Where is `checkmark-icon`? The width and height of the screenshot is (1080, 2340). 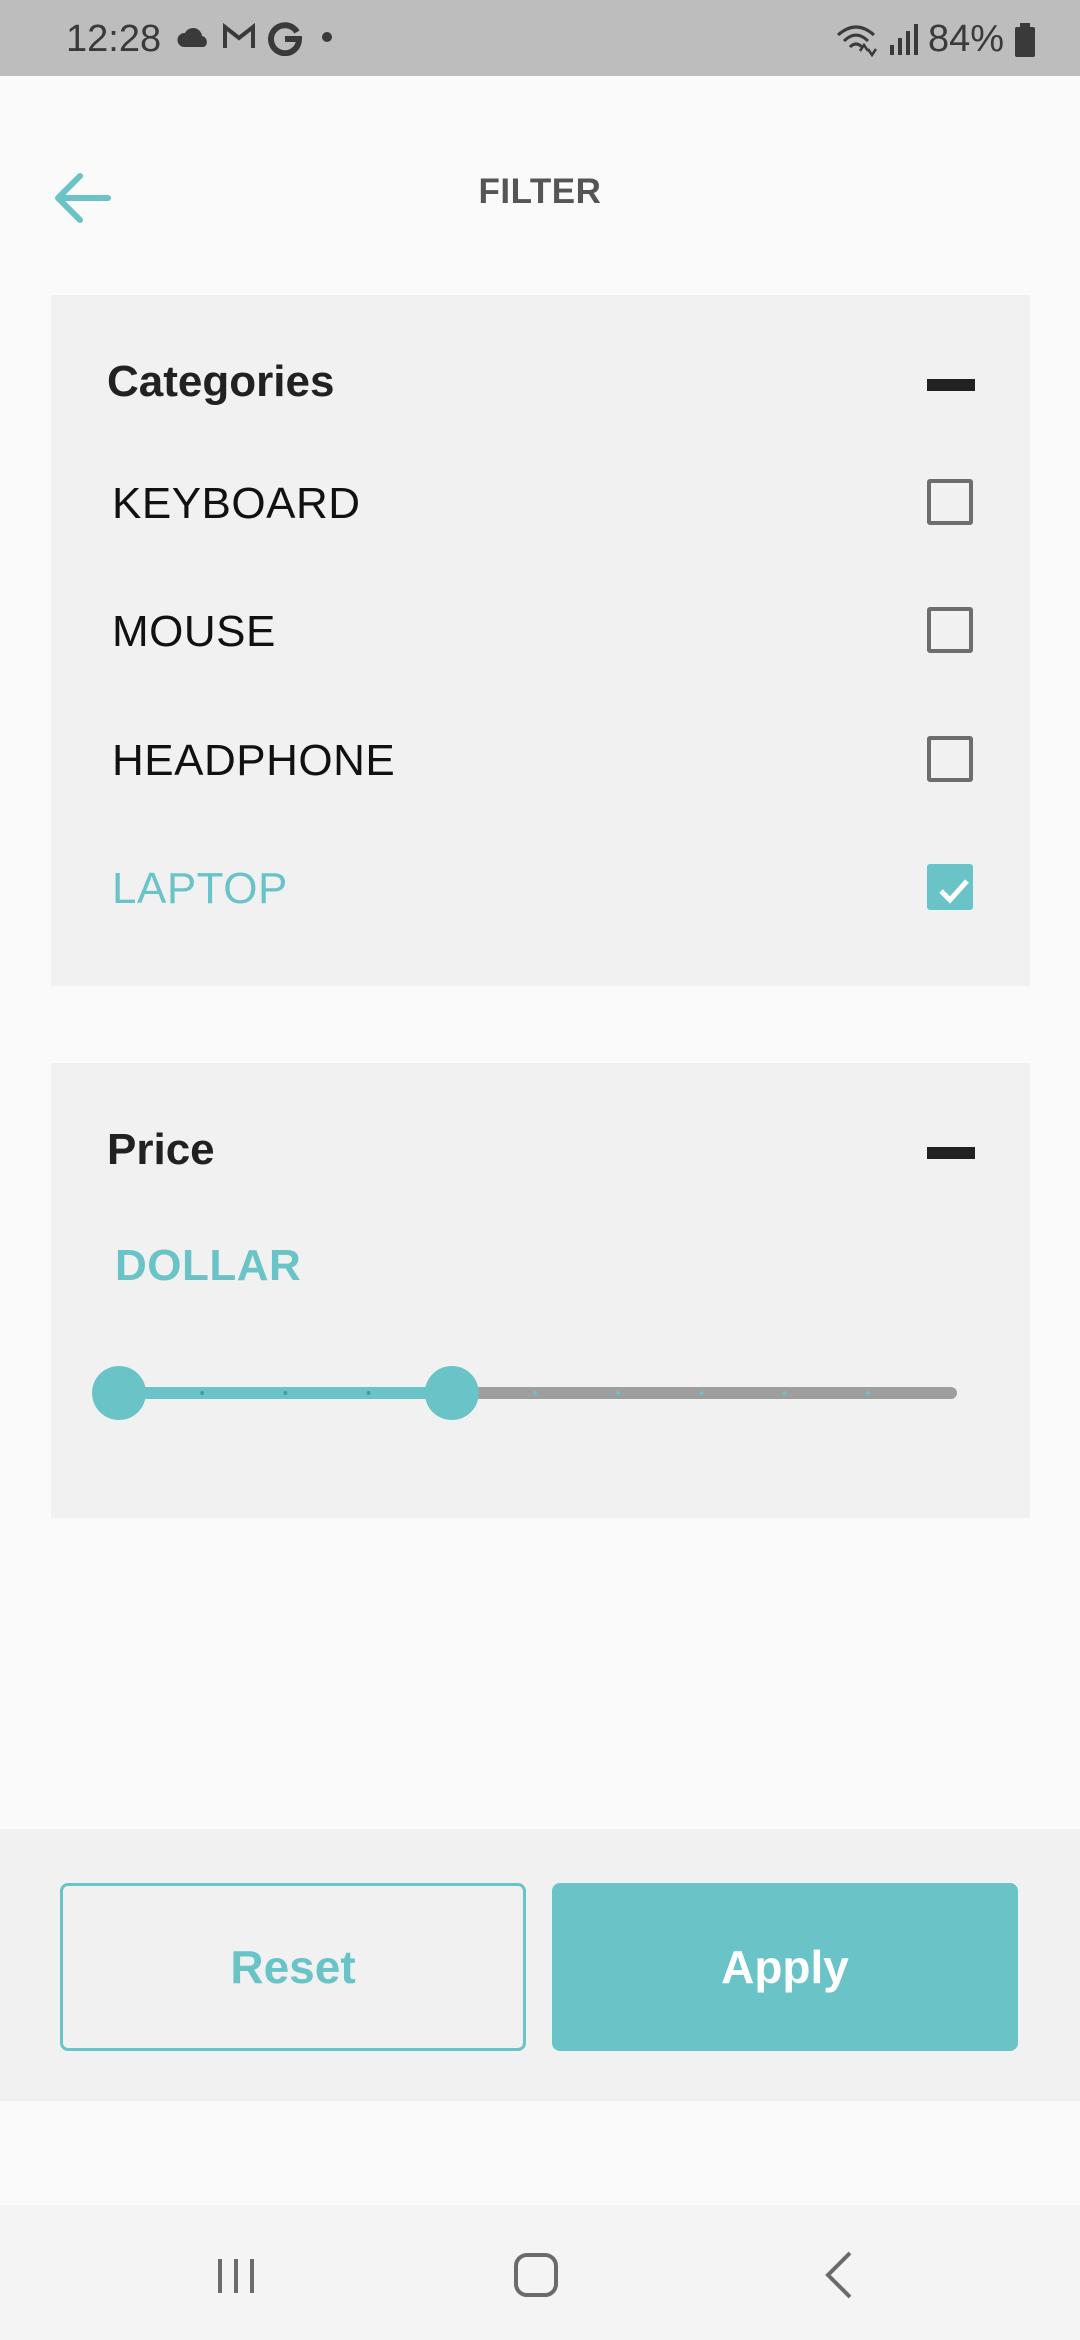 checkmark-icon is located at coordinates (954, 891).